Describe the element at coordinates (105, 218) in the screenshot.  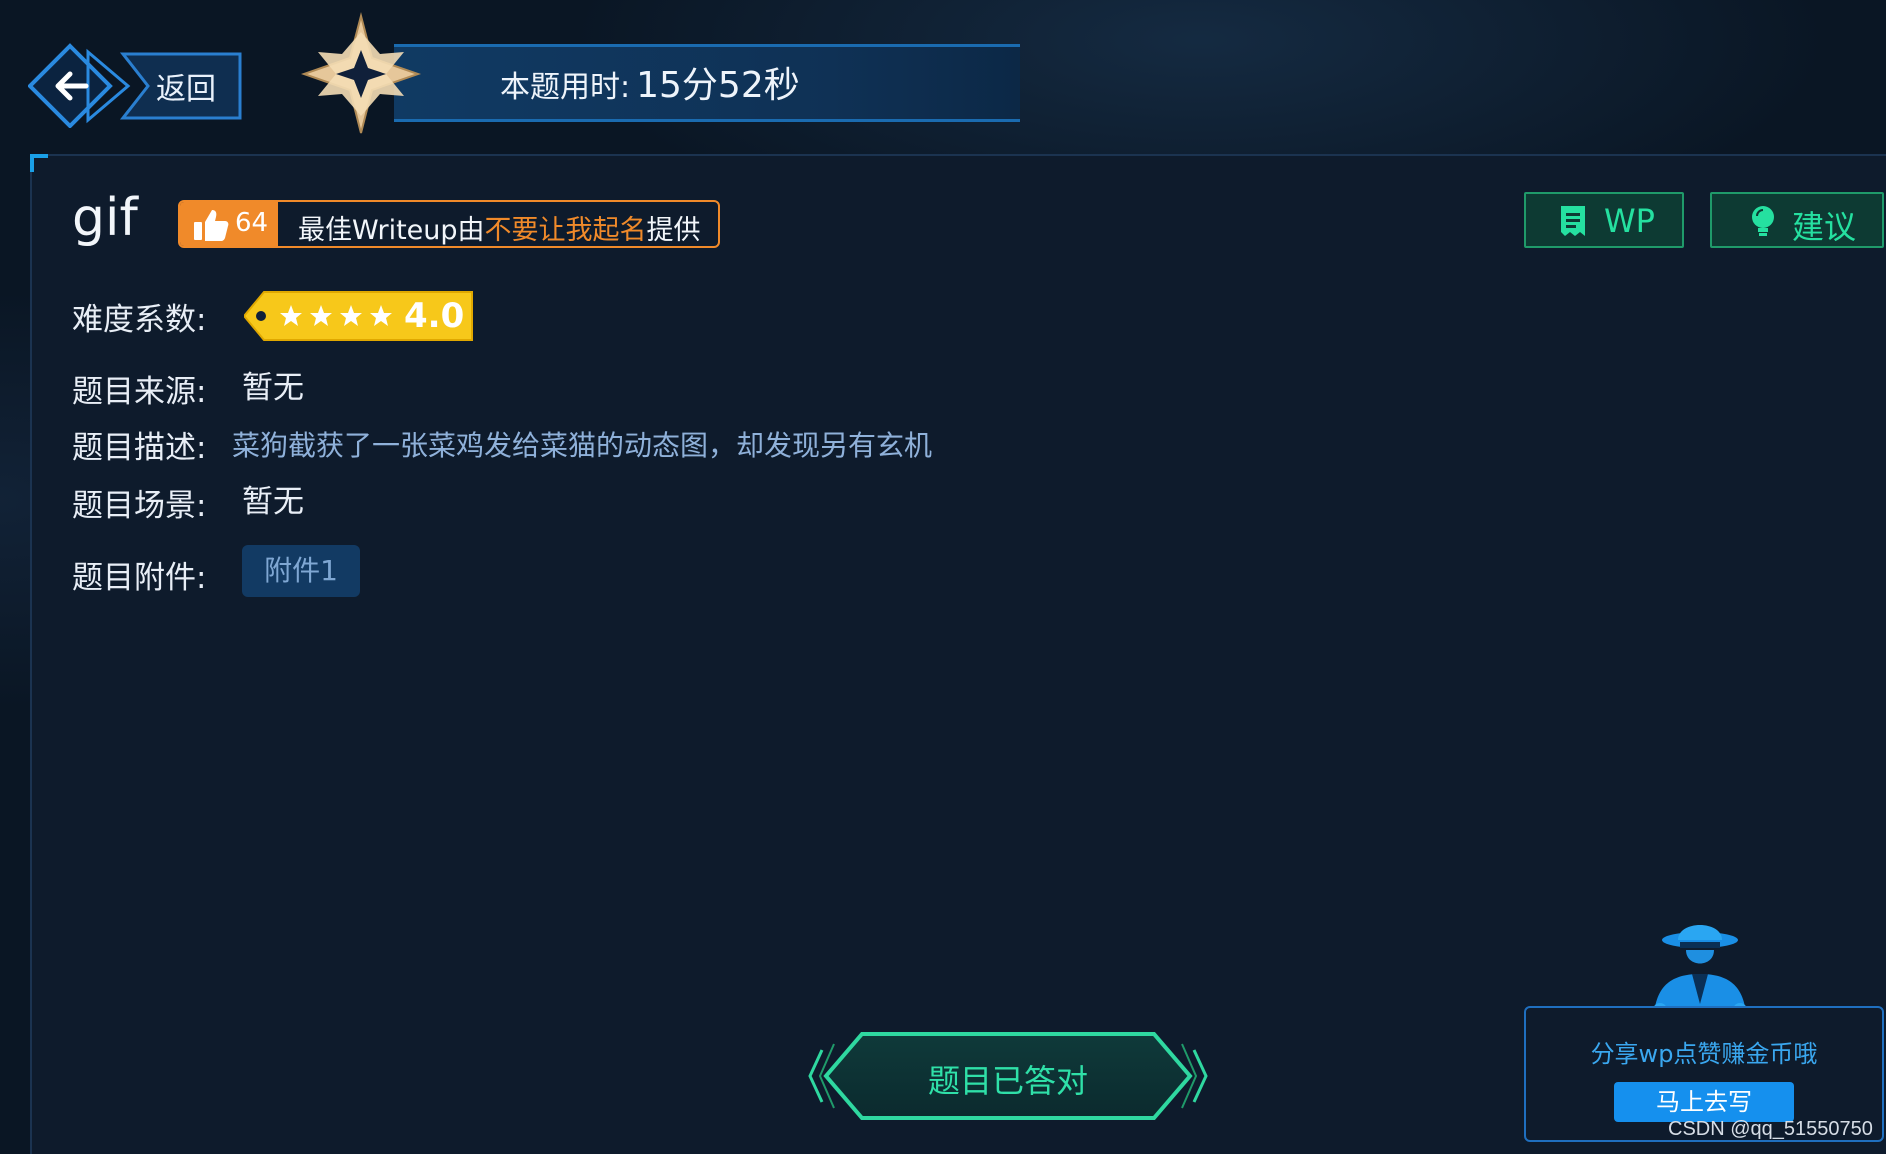
I see `challenge-title: gif` at that location.